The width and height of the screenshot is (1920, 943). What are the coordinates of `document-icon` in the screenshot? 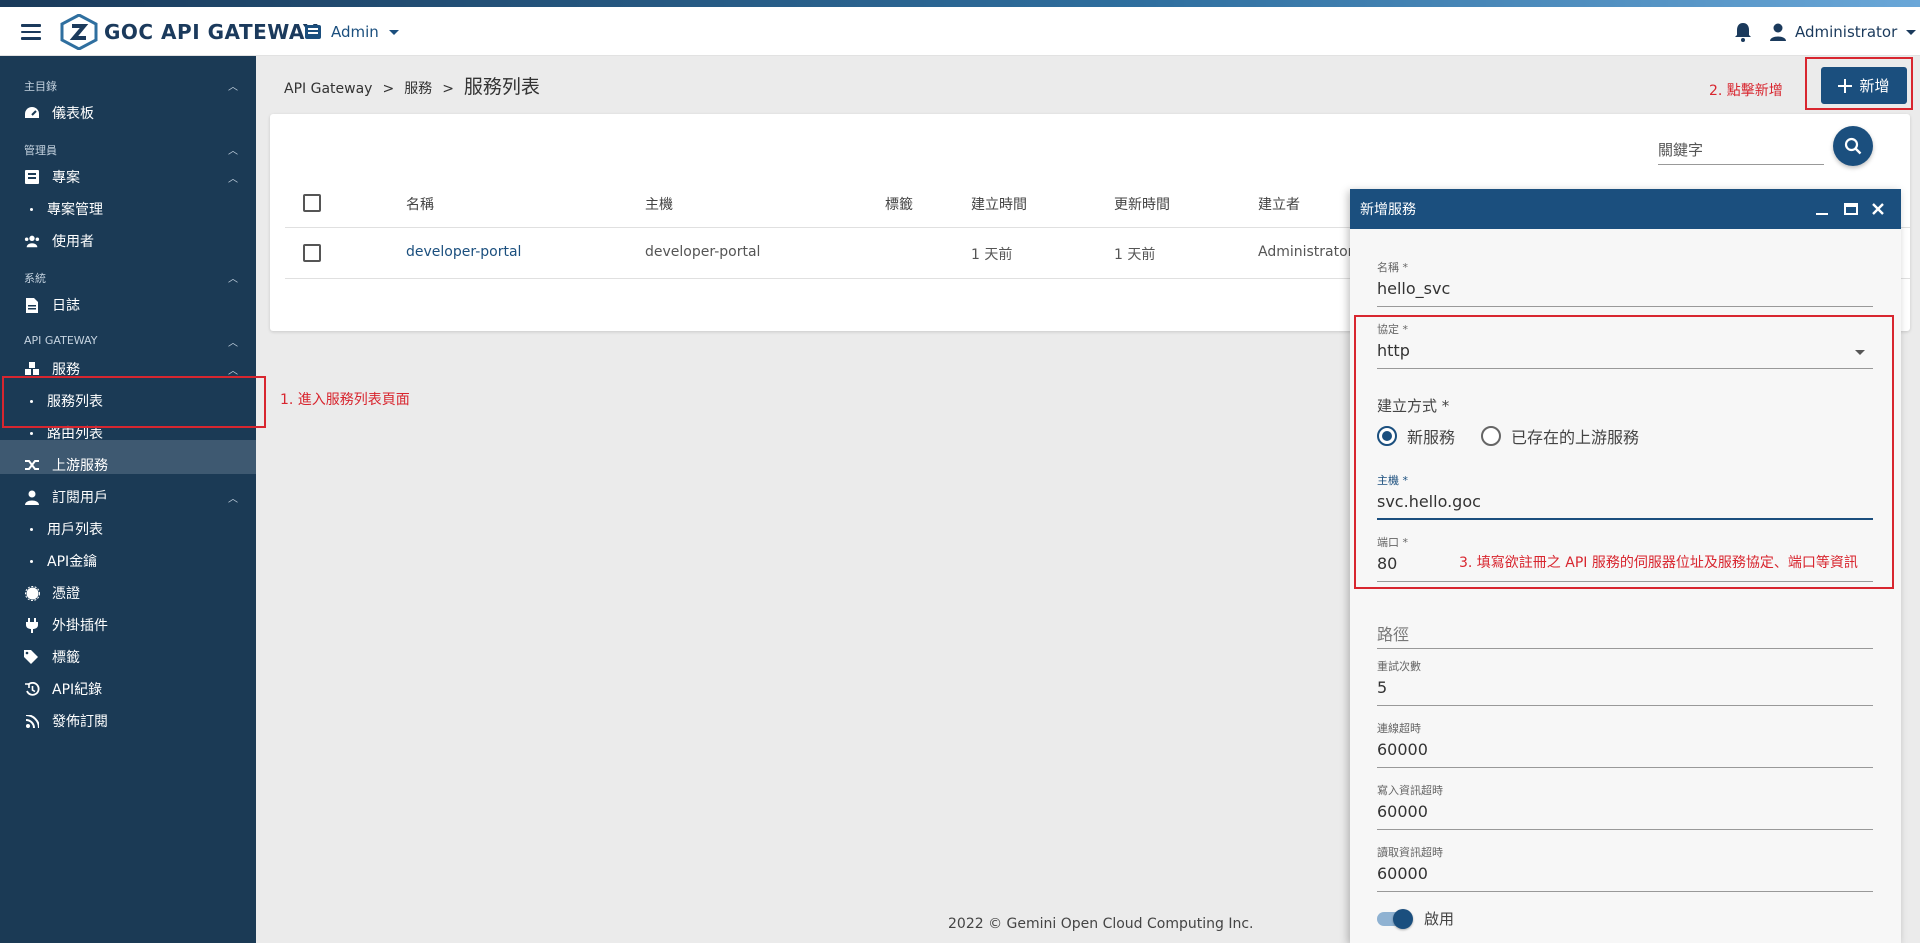 It's located at (32, 305).